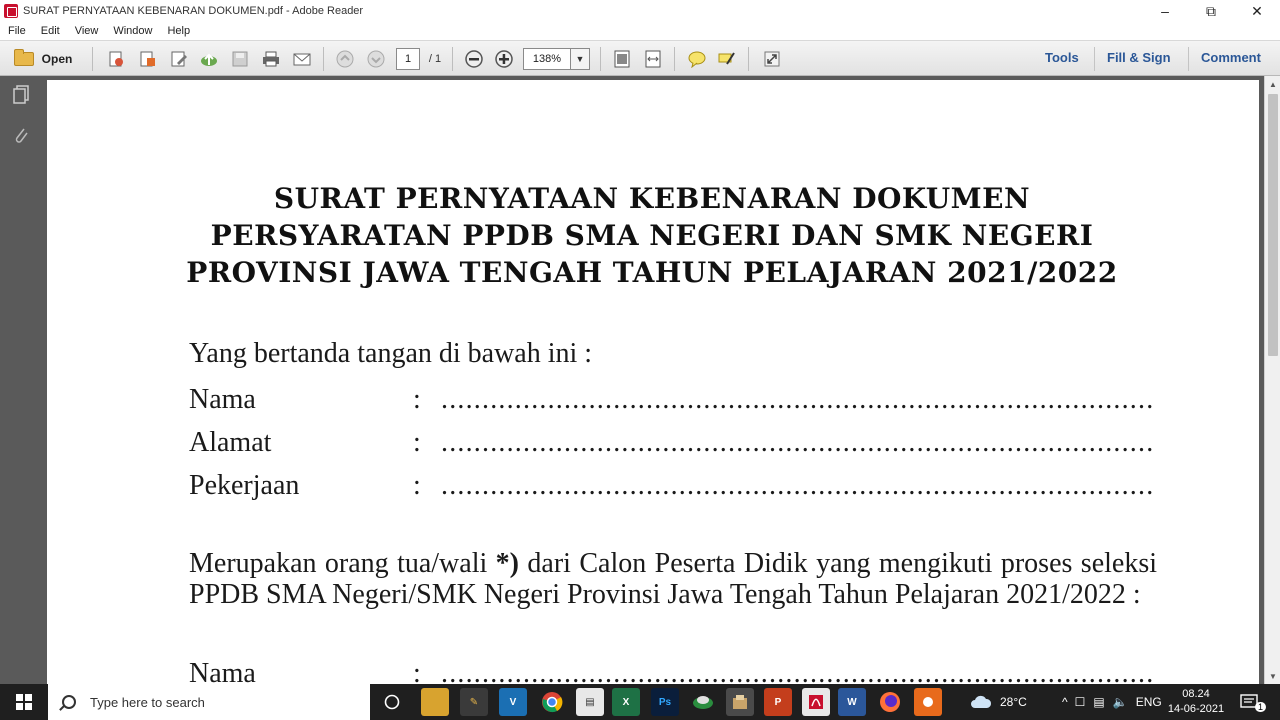  Describe the element at coordinates (345, 59) in the screenshot. I see `previous-page-icon` at that location.